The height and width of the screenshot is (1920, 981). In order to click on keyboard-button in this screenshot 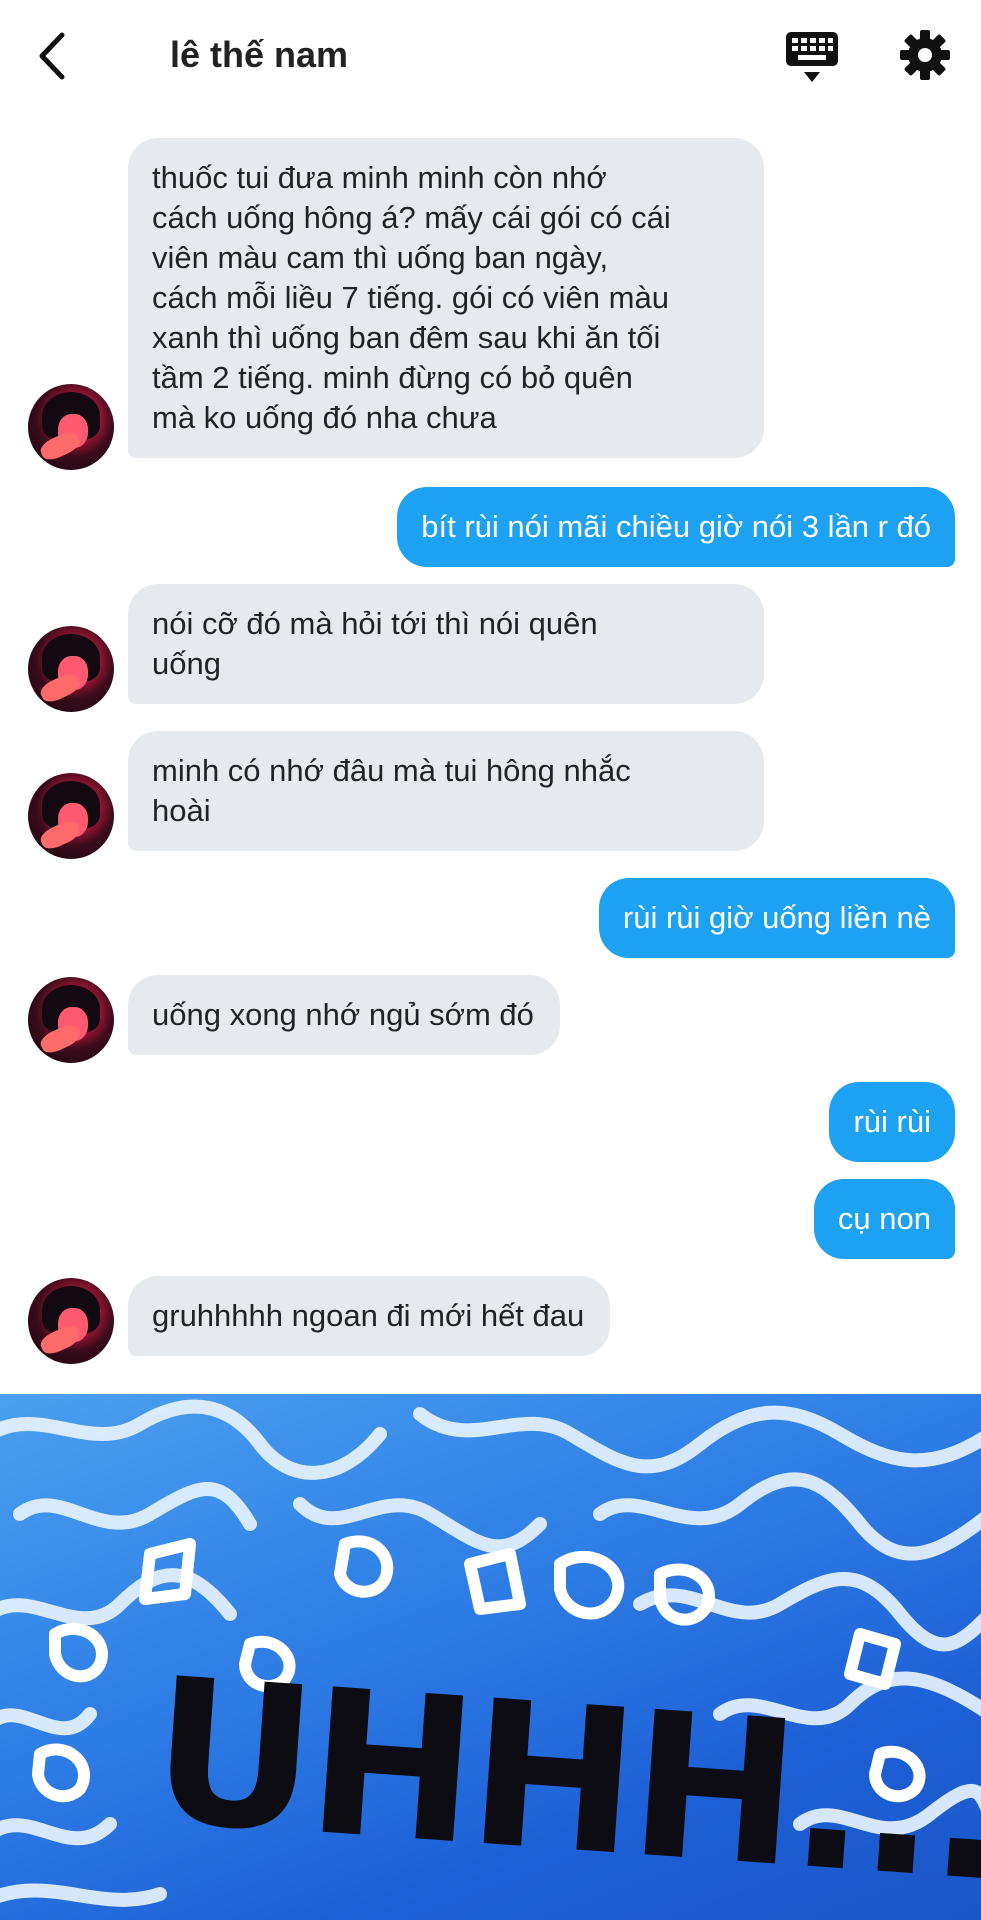, I will do `click(812, 57)`.